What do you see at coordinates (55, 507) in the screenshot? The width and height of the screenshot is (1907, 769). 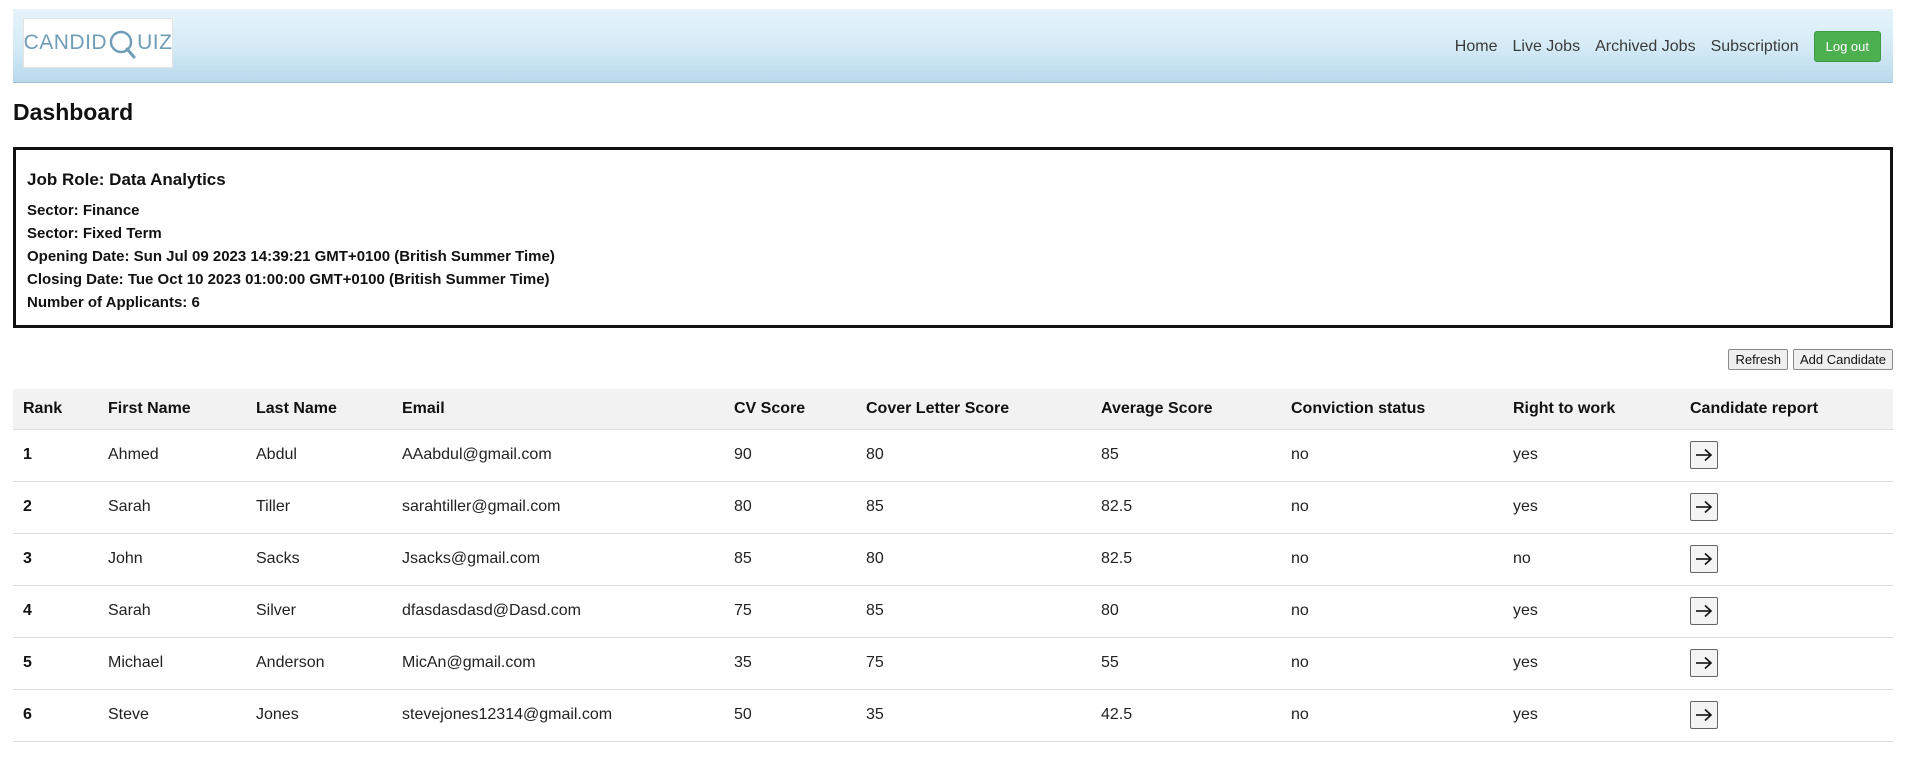 I see `rank-cell: 2` at bounding box center [55, 507].